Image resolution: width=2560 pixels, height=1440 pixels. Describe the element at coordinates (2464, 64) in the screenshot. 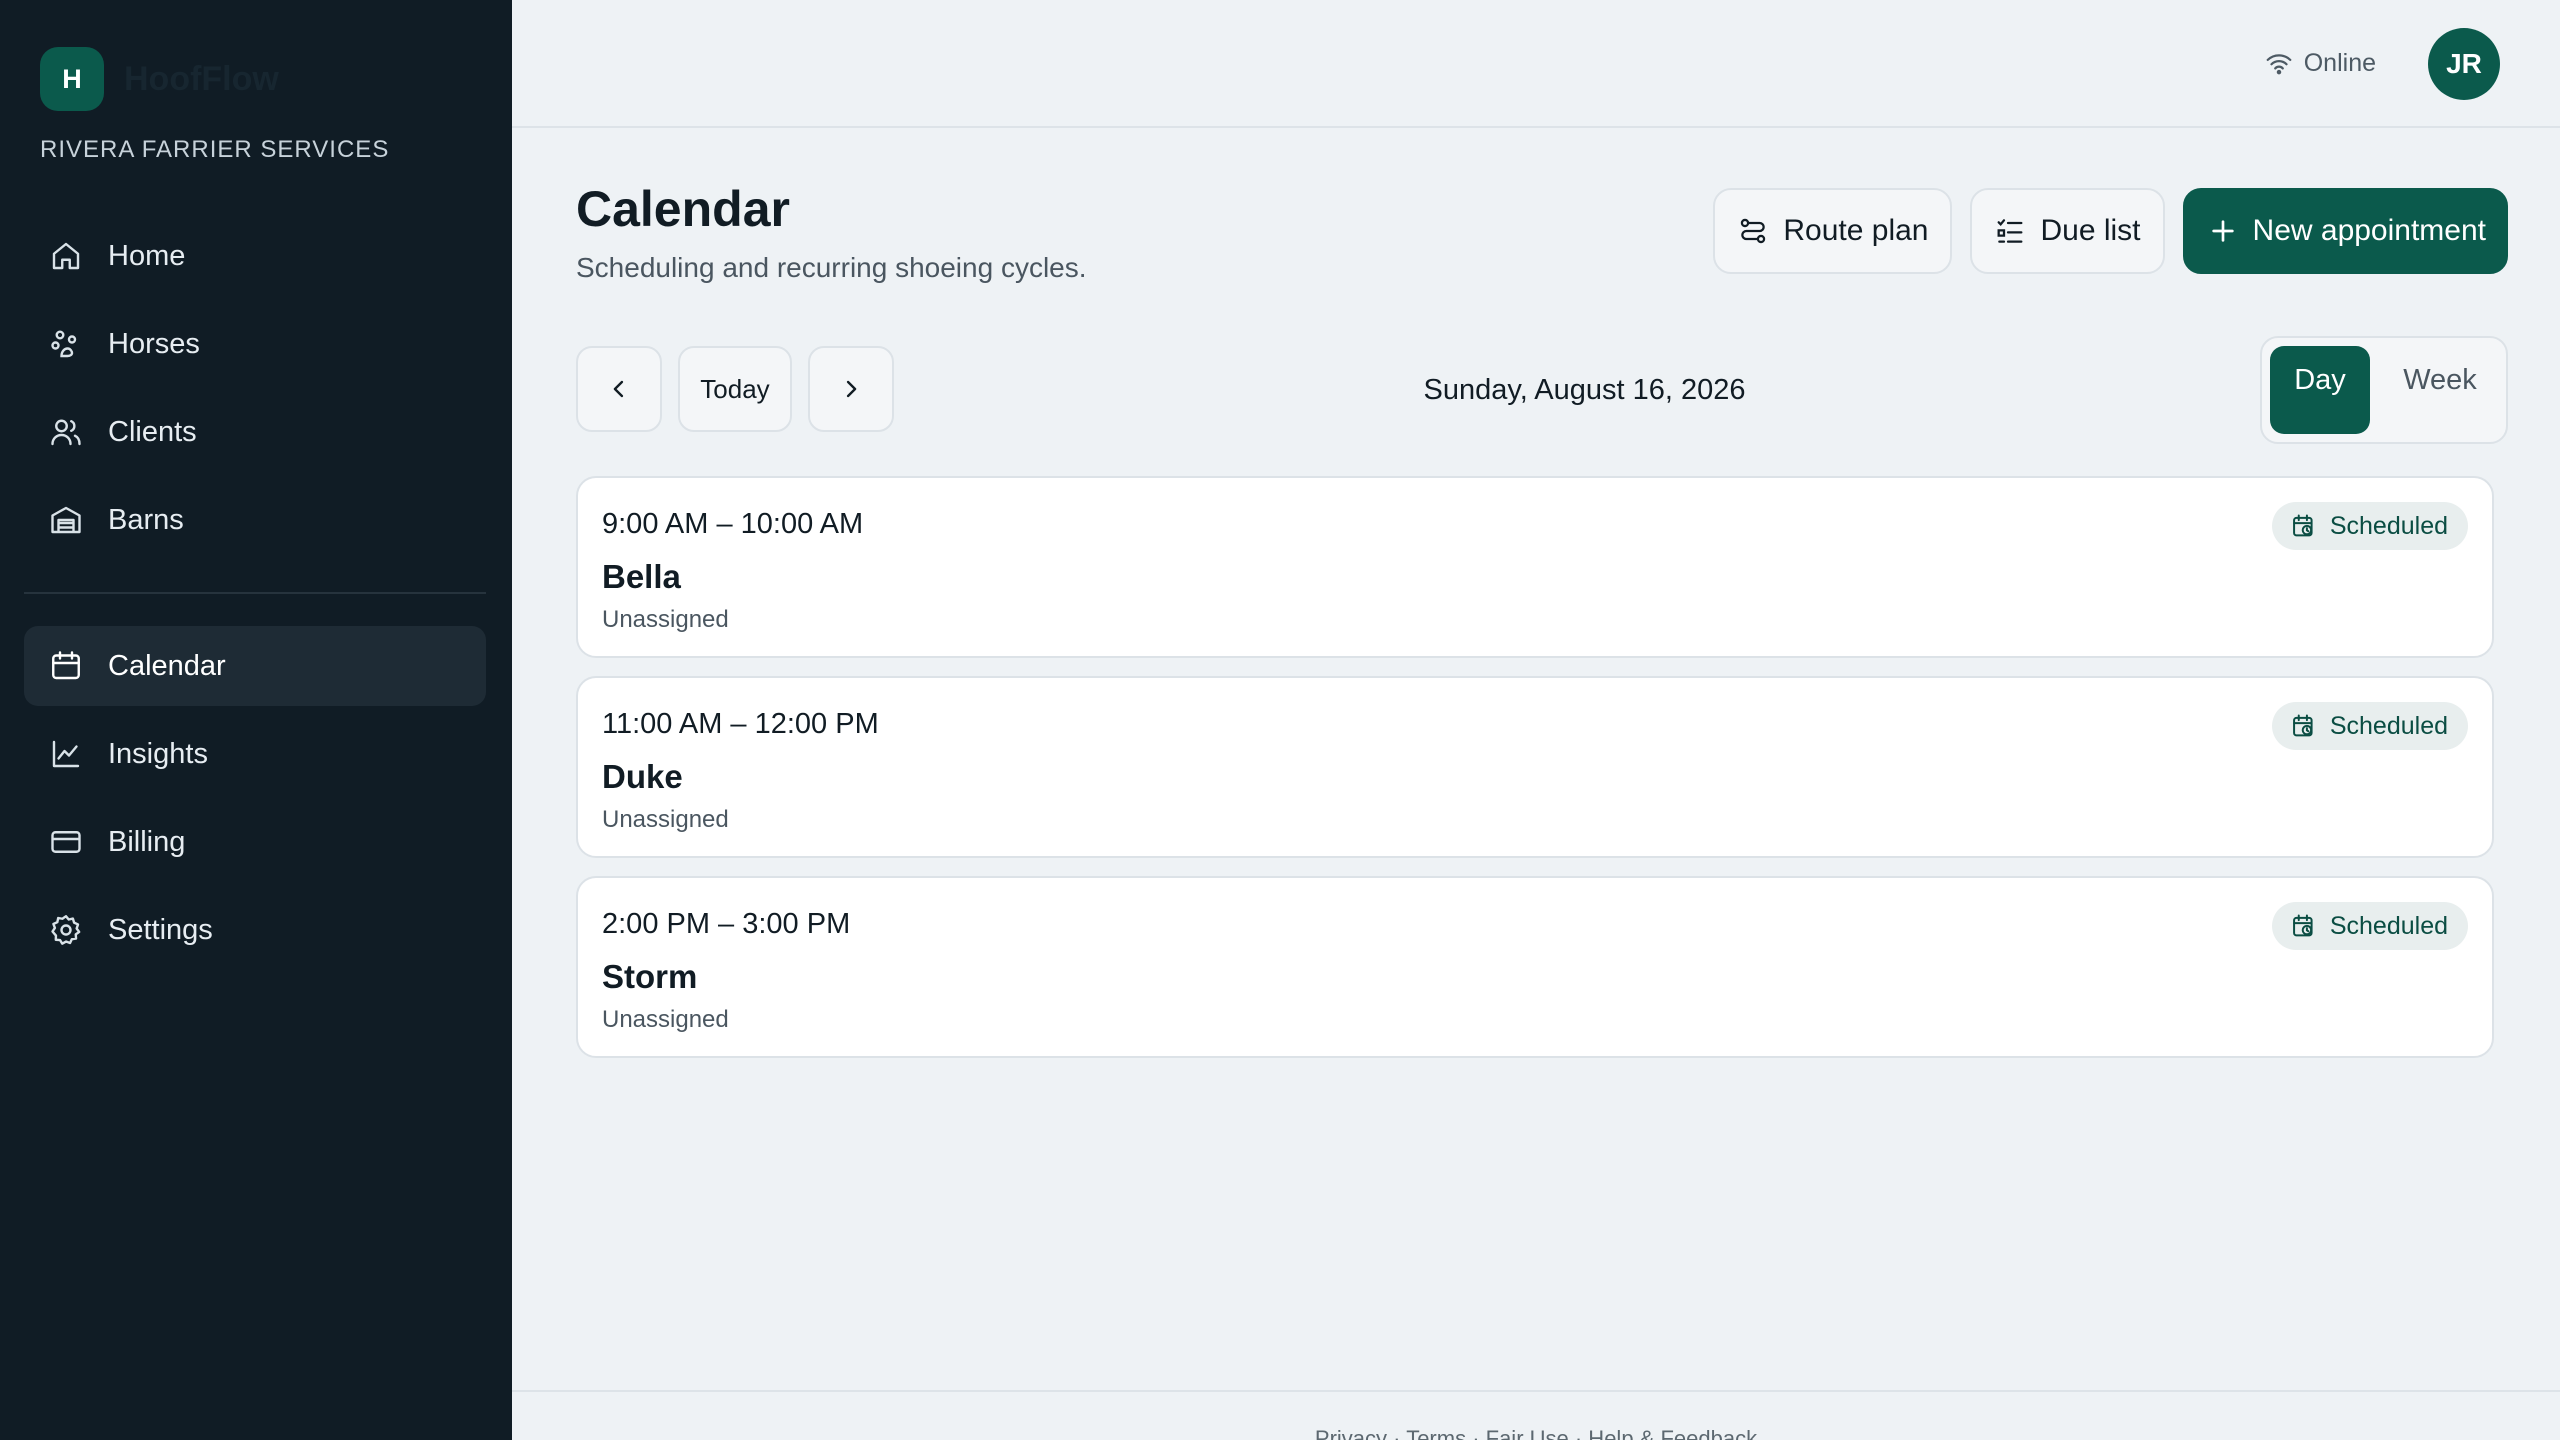

I see `user-avatar: JR` at that location.